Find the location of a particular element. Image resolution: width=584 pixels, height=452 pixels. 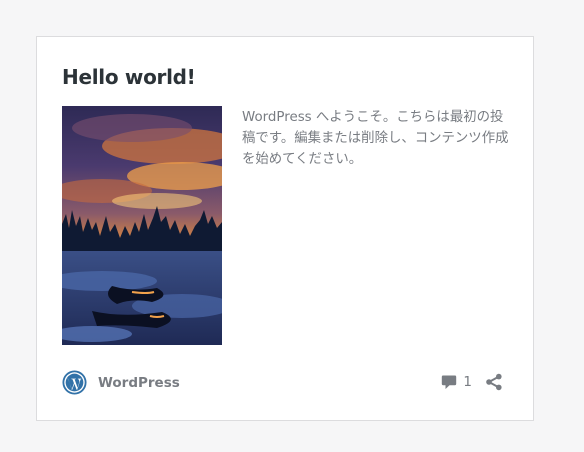

wordpress-logo-icon is located at coordinates (74, 382).